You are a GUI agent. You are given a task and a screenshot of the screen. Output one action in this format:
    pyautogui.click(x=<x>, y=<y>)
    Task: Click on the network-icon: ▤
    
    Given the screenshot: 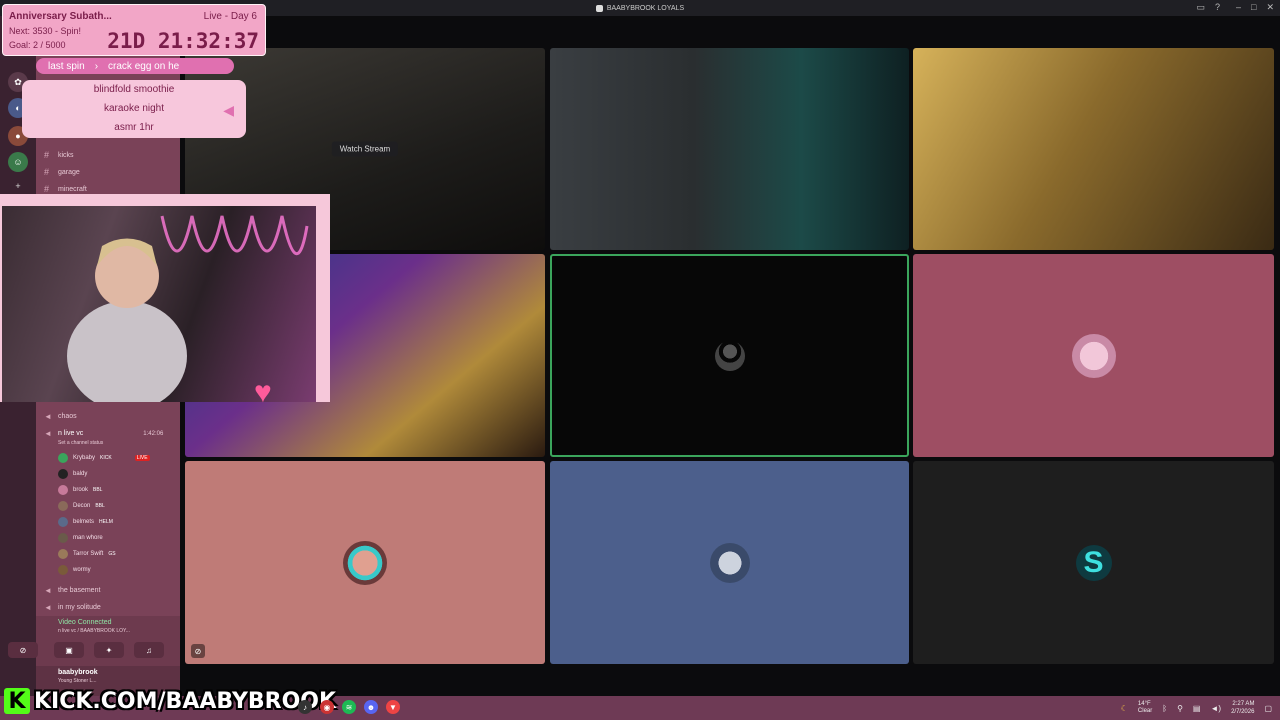 What is the action you would take?
    pyautogui.click(x=1197, y=708)
    